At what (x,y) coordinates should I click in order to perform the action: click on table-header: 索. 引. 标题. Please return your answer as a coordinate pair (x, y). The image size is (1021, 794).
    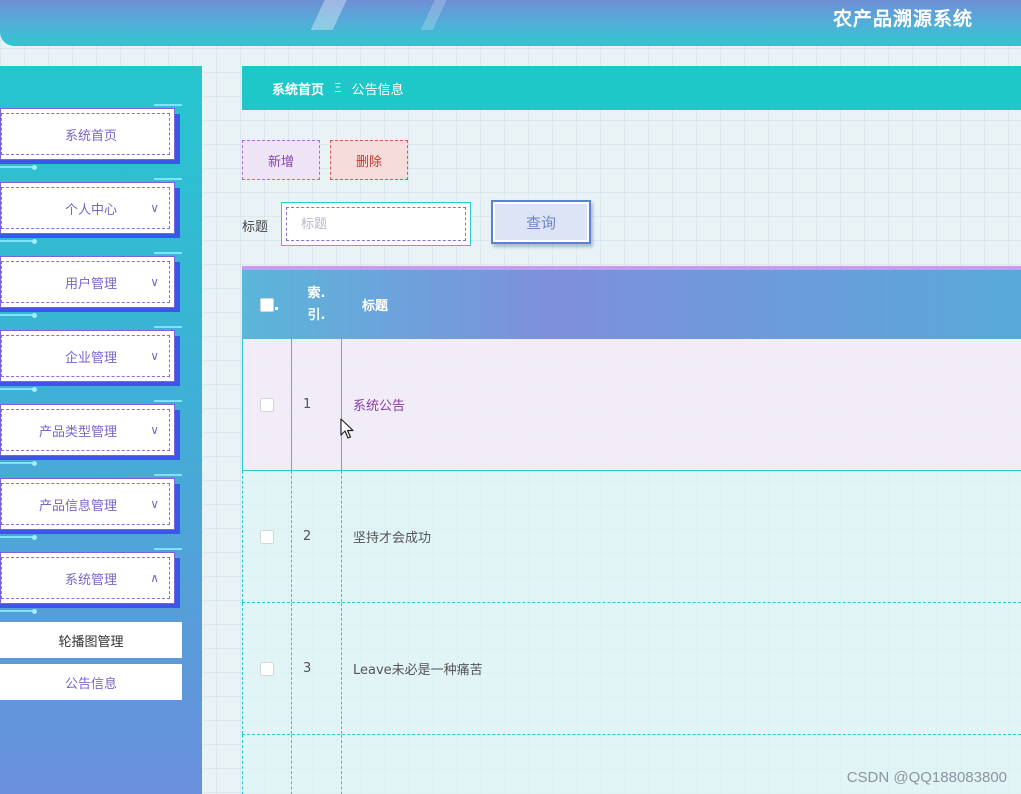
    Looking at the image, I should click on (631, 302).